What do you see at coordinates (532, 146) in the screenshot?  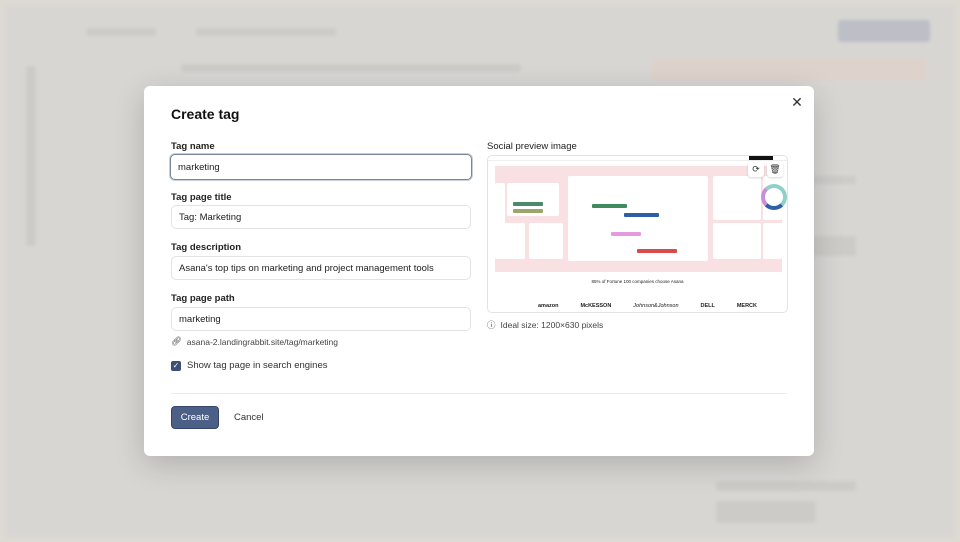 I see `social-preview-label: Social preview image` at bounding box center [532, 146].